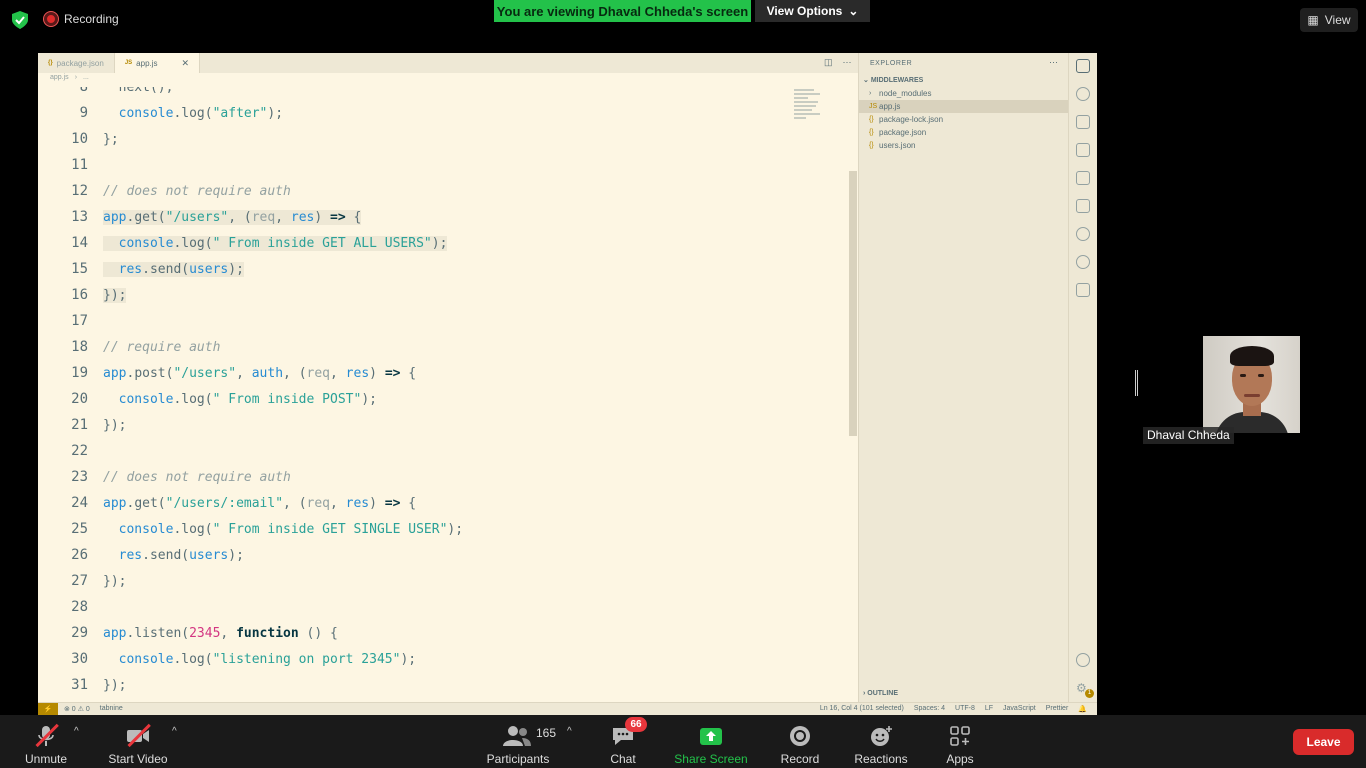  I want to click on participants-button: 165 Participants, so click(521, 743).